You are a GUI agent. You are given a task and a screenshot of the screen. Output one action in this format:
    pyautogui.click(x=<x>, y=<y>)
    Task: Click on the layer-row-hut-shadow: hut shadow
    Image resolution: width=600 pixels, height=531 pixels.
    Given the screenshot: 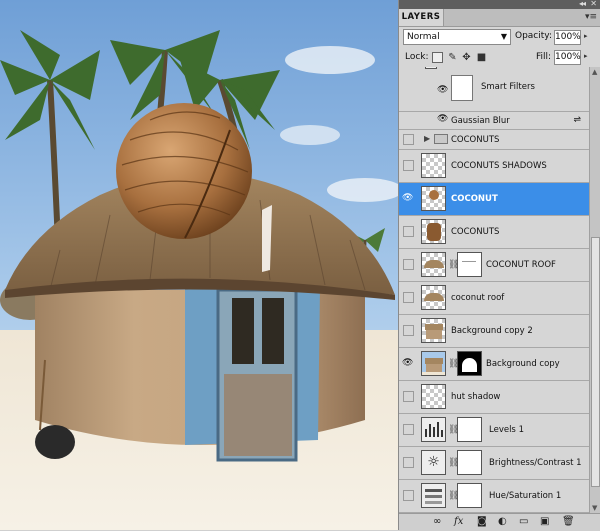 What is the action you would take?
    pyautogui.click(x=494, y=397)
    